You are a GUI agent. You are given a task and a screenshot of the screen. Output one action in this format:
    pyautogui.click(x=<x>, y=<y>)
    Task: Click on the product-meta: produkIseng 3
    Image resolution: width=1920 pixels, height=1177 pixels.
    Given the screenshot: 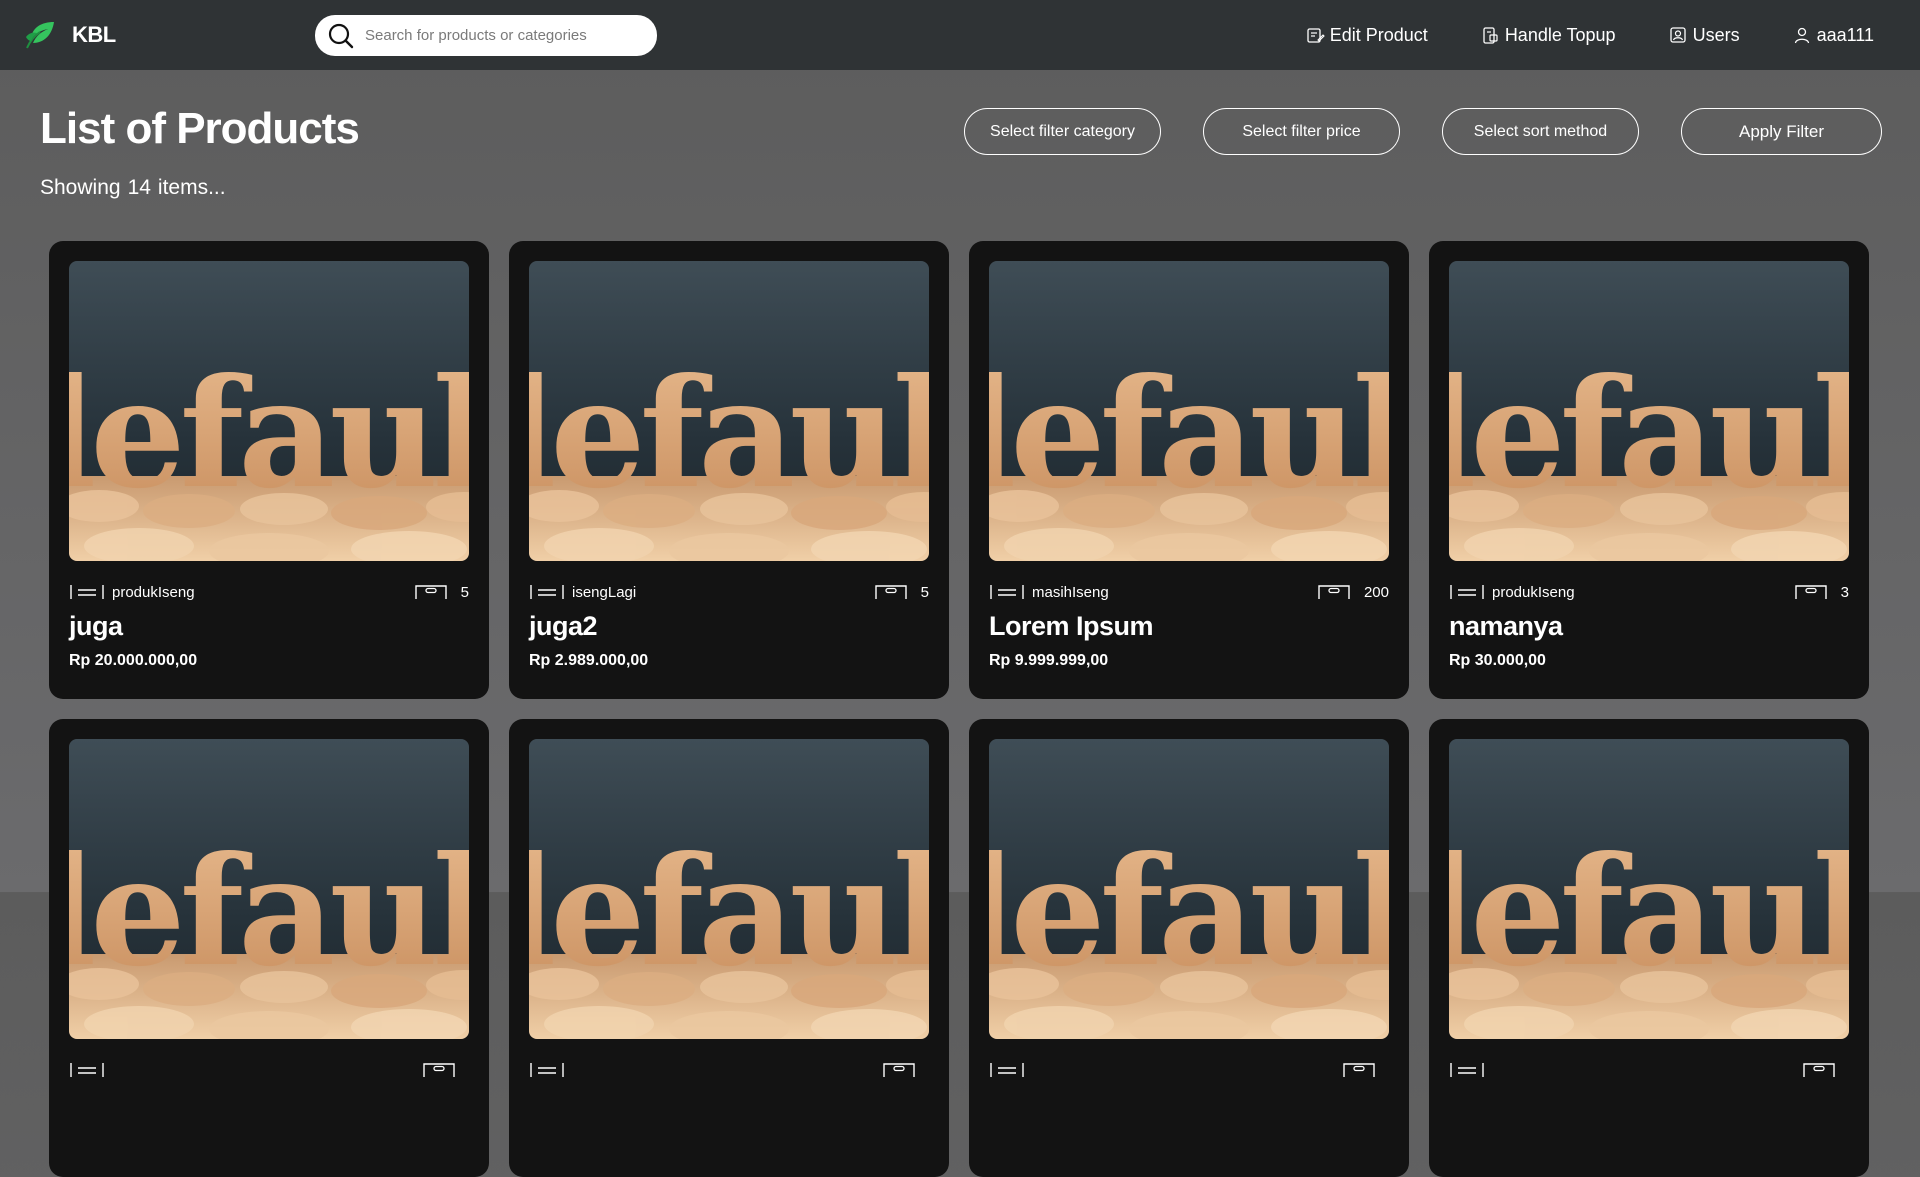 What is the action you would take?
    pyautogui.click(x=1649, y=592)
    